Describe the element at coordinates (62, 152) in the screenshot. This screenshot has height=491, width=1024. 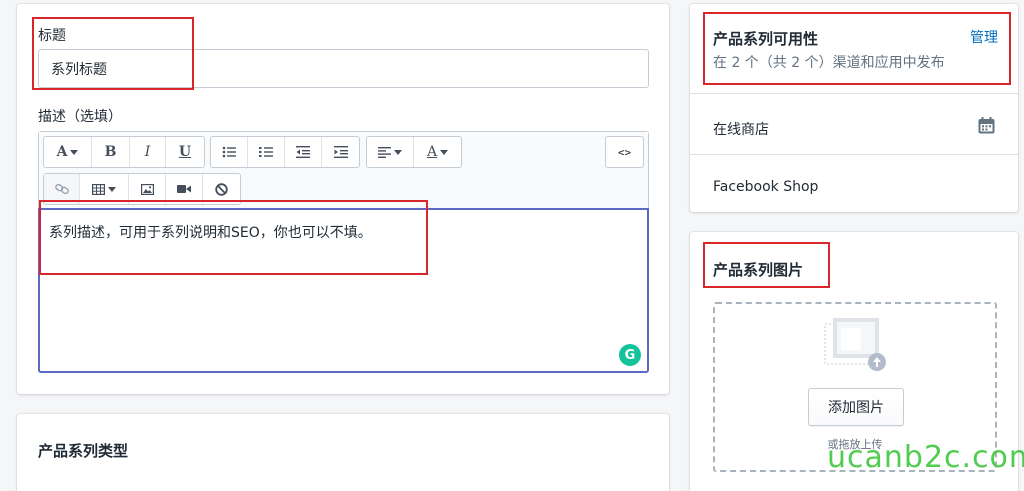
I see `font-style-label: A` at that location.